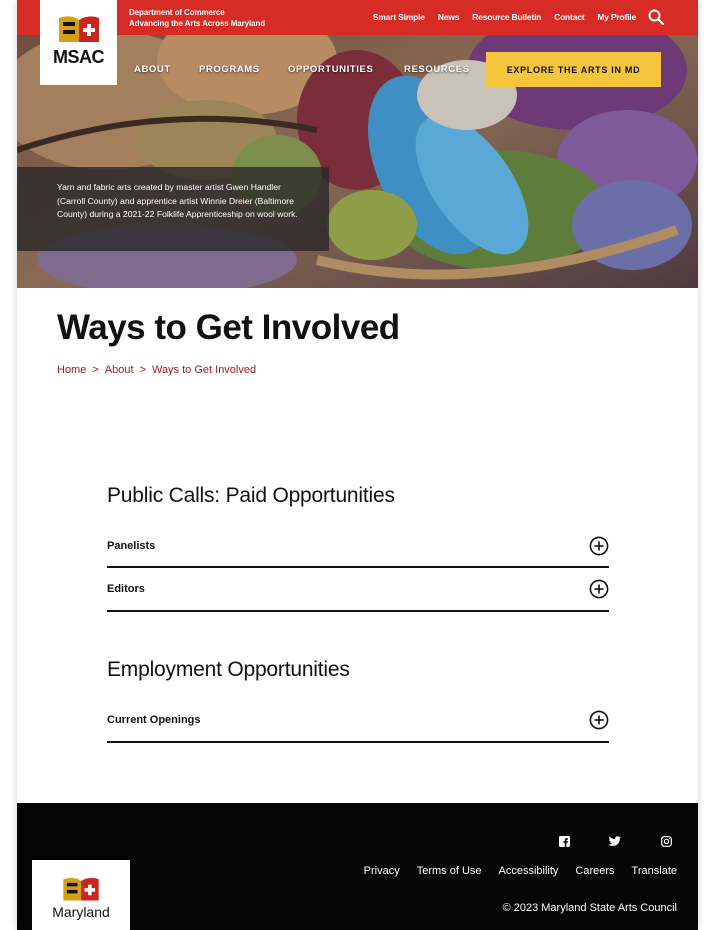 This screenshot has height=930, width=704. What do you see at coordinates (79, 57) in the screenshot?
I see `logo-wordmark: MSAC` at bounding box center [79, 57].